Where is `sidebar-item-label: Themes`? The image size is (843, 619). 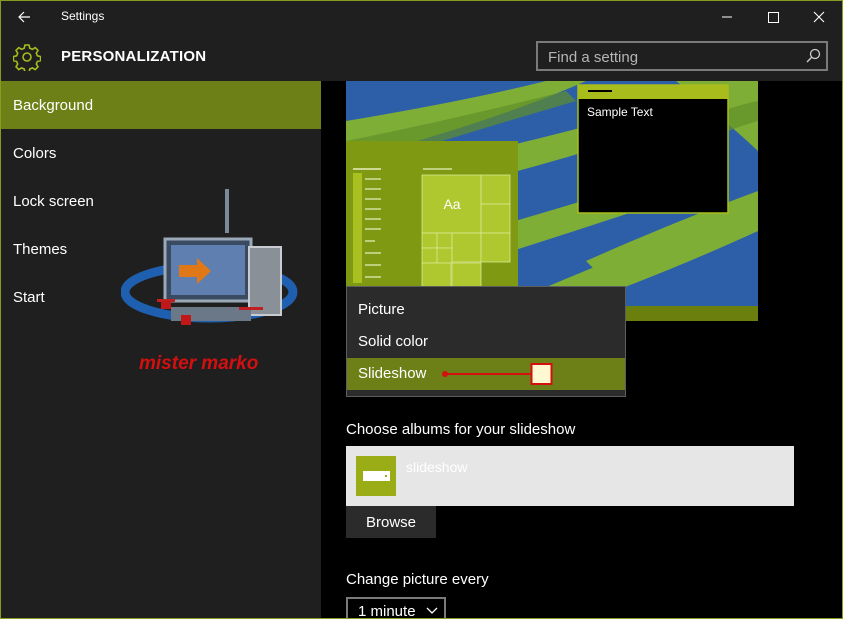 sidebar-item-label: Themes is located at coordinates (40, 249).